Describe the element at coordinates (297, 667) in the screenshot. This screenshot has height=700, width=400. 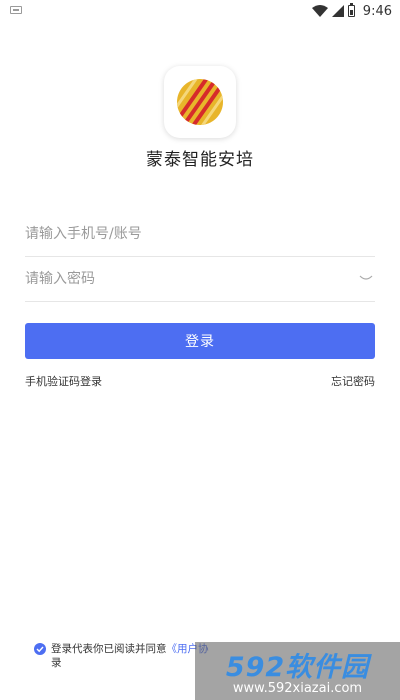
I see `watermark-logo: 592软件园` at that location.